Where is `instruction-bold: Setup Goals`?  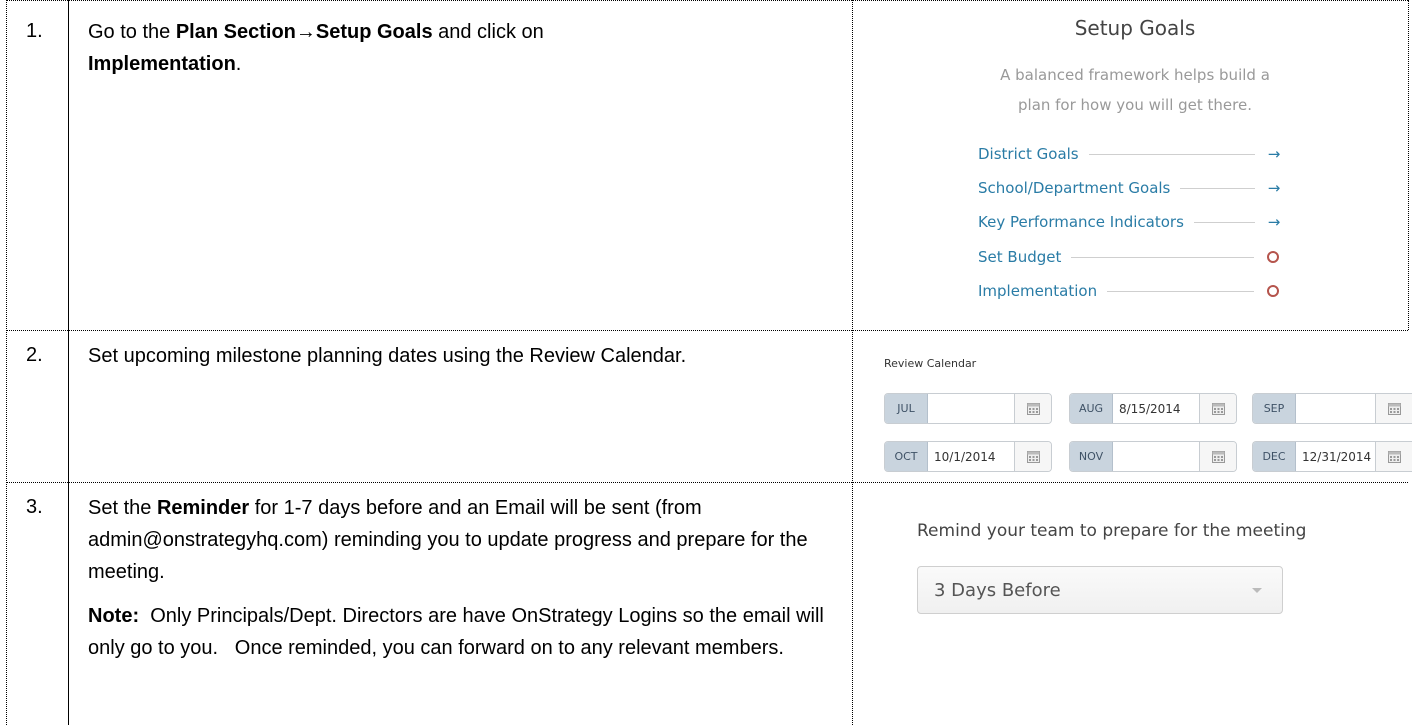
instruction-bold: Setup Goals is located at coordinates (374, 32).